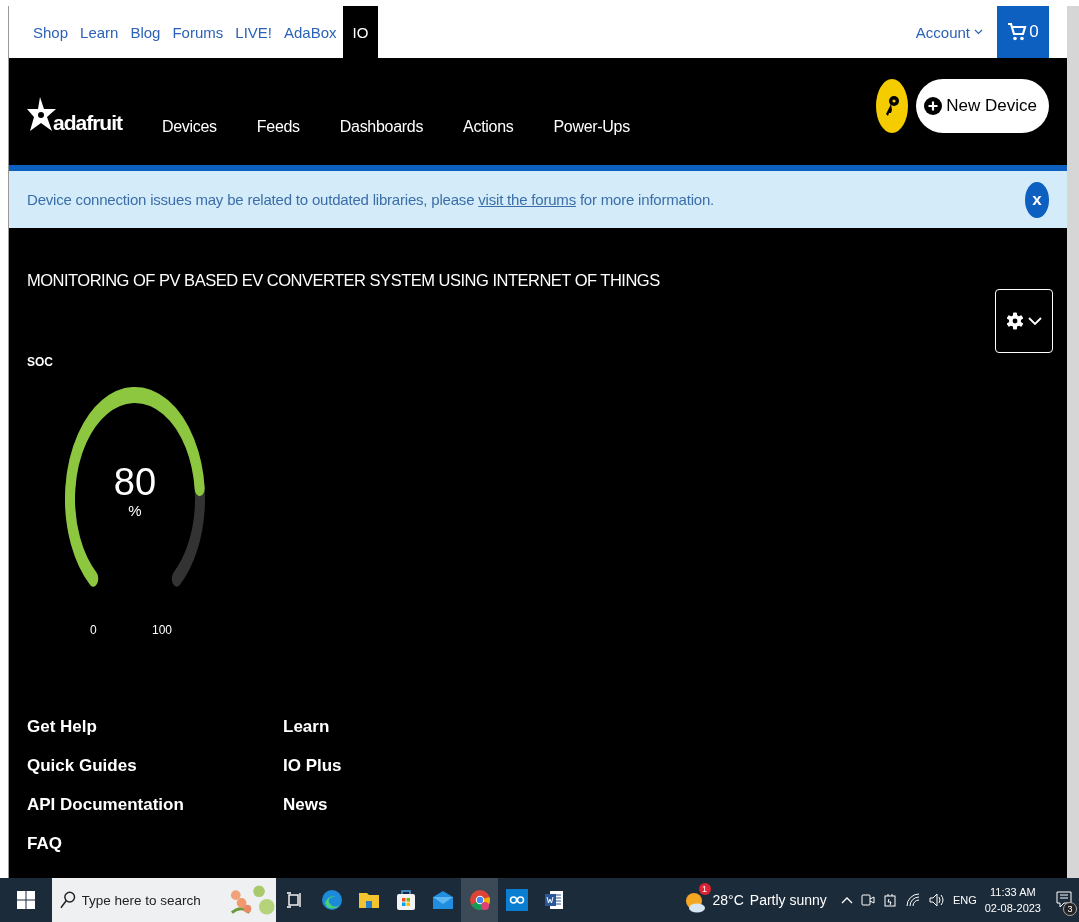 The image size is (1079, 922). Describe the element at coordinates (1015, 321) in the screenshot. I see `gear-icon` at that location.